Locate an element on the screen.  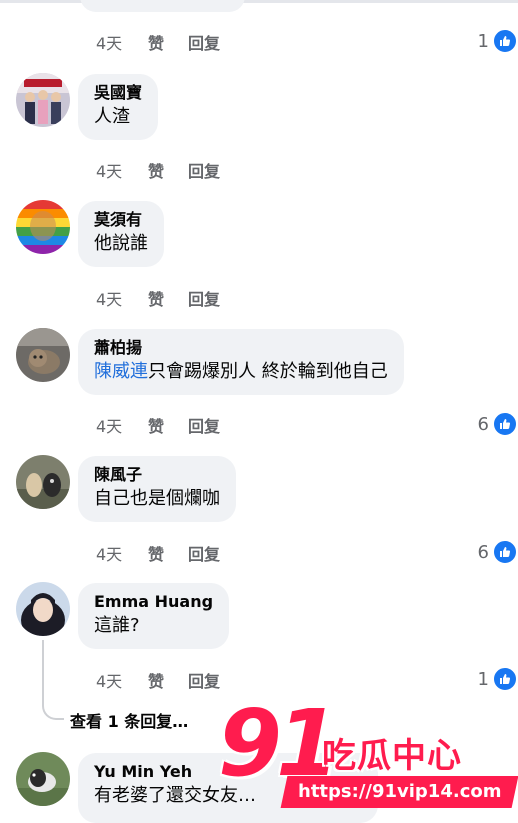
comment-text: 他說誰 is located at coordinates (121, 243).